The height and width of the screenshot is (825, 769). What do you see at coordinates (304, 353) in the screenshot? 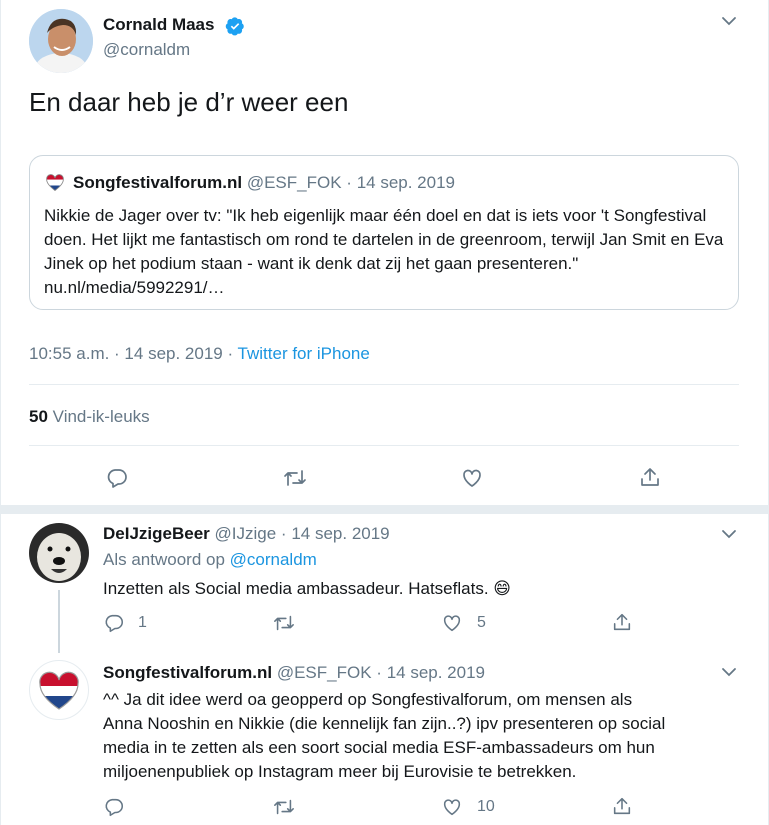
I see `tweet-source: Twitter for iPhone` at bounding box center [304, 353].